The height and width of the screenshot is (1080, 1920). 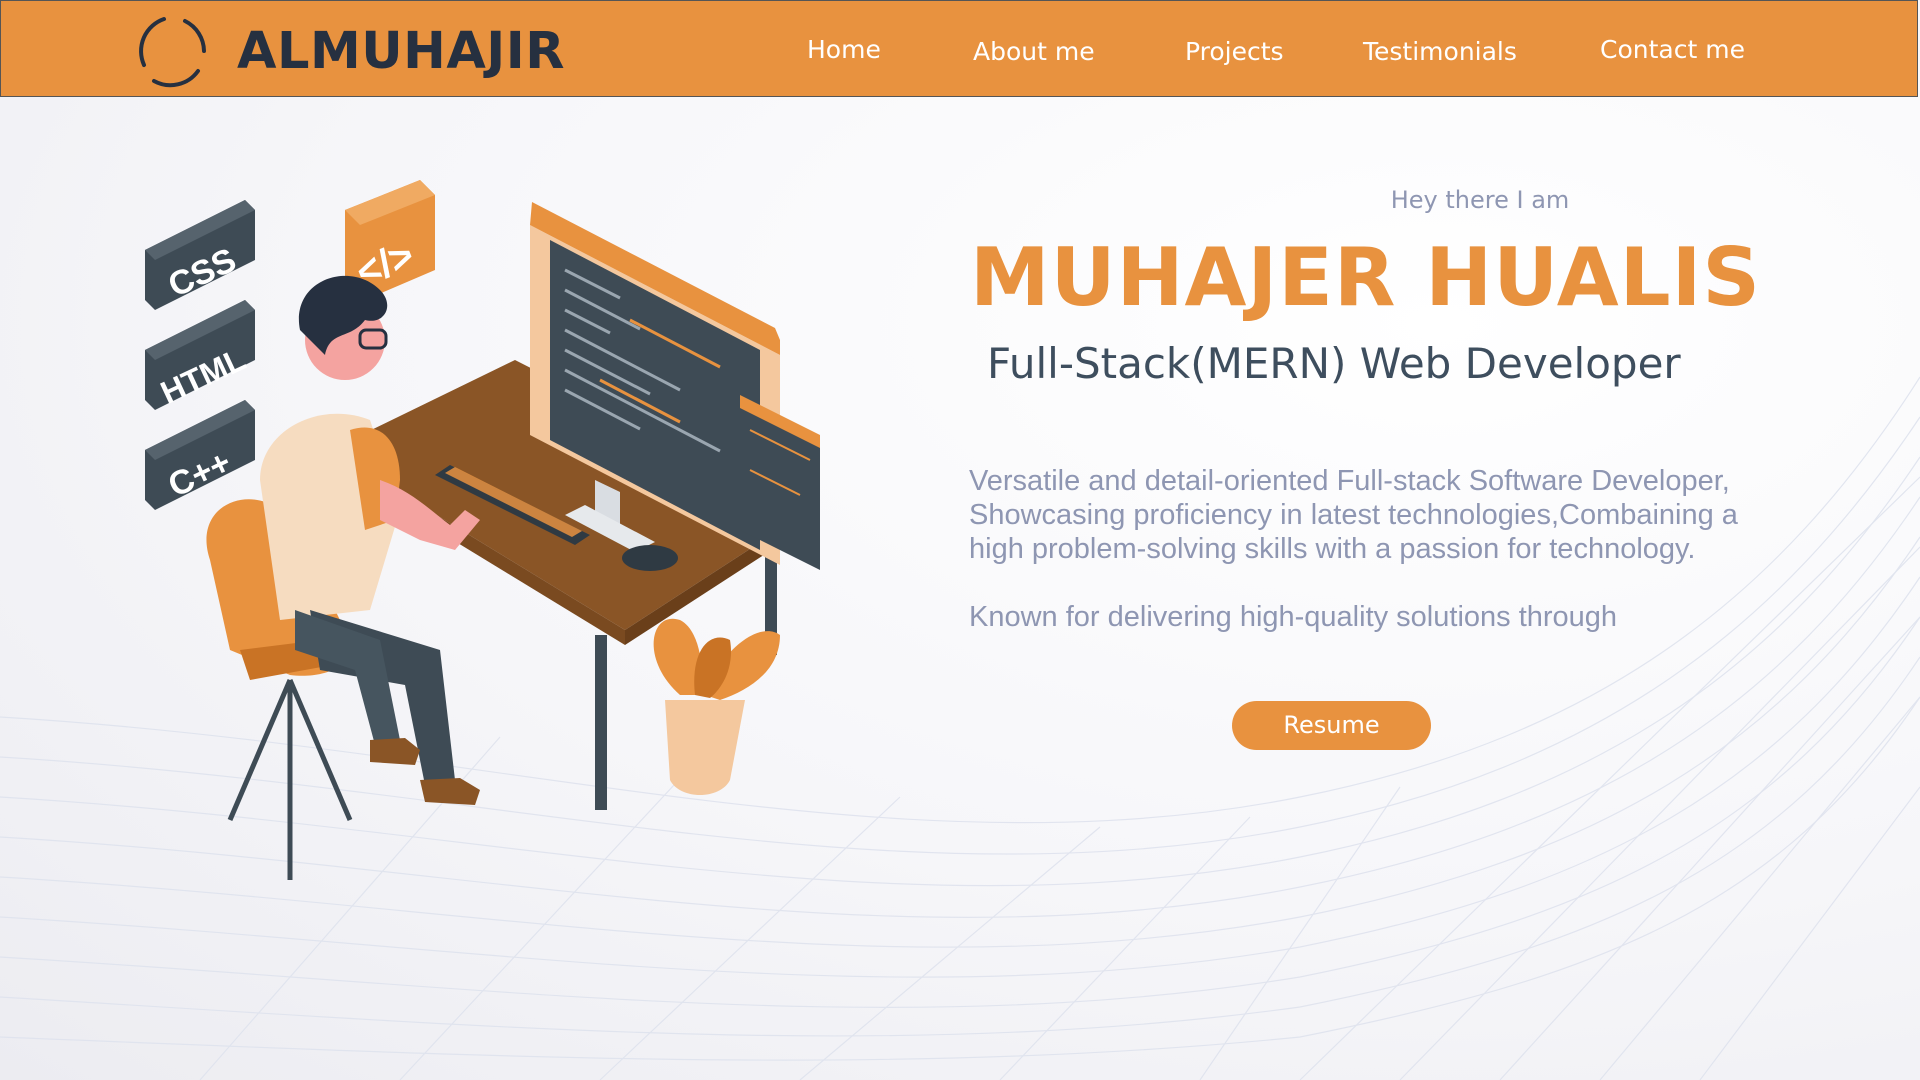 What do you see at coordinates (200, 355) in the screenshot?
I see `html-badge-icon: HTML` at bounding box center [200, 355].